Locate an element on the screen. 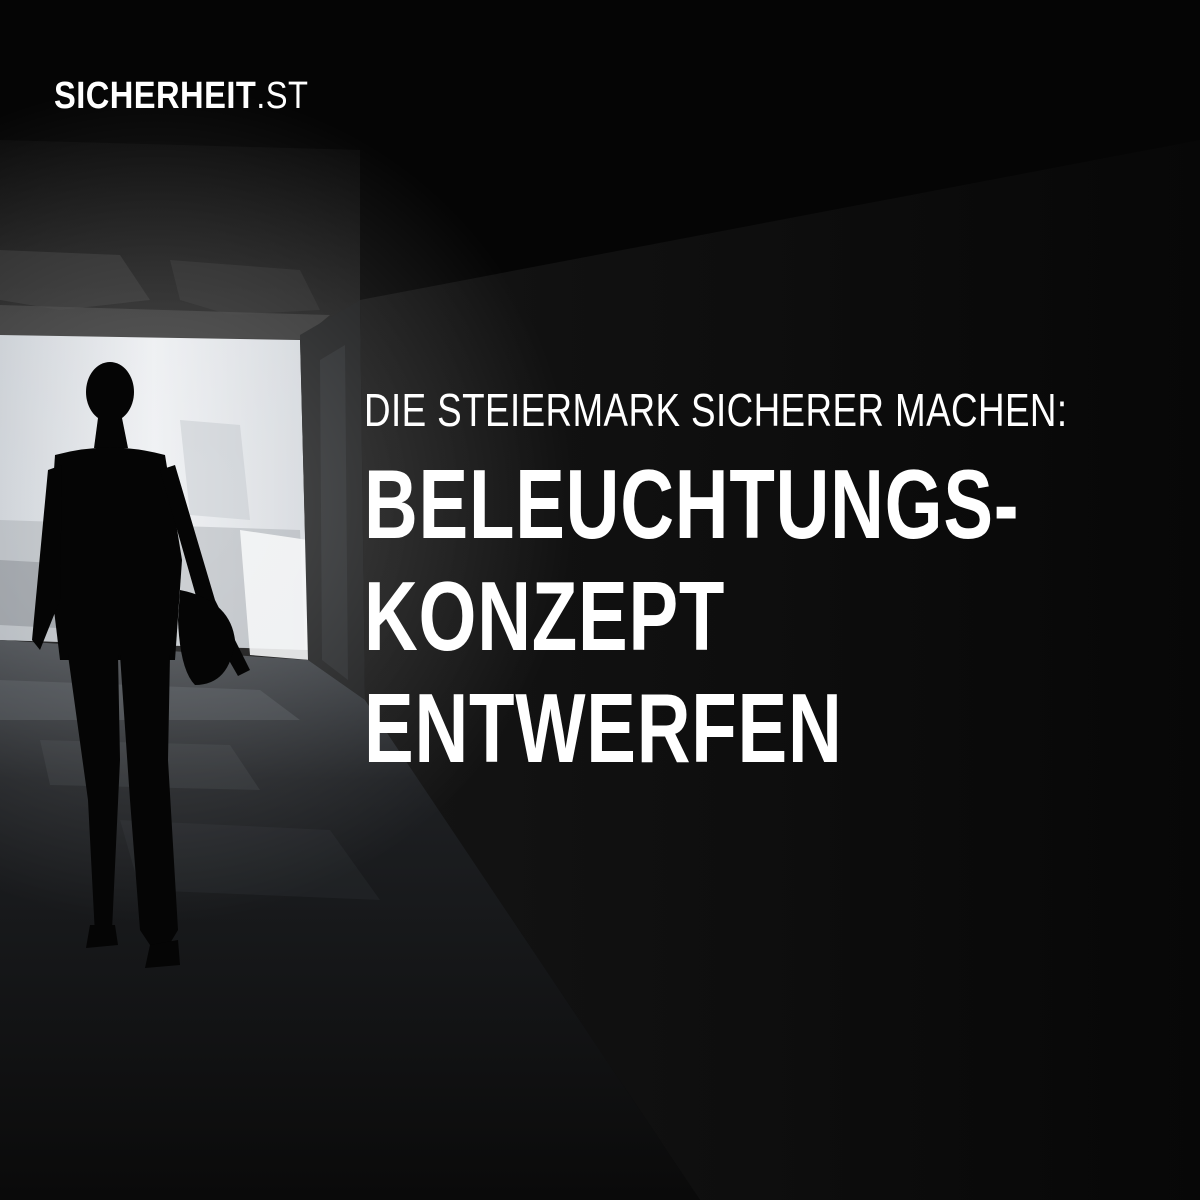  title-line-3: ENTWERFEN is located at coordinates (603, 728).